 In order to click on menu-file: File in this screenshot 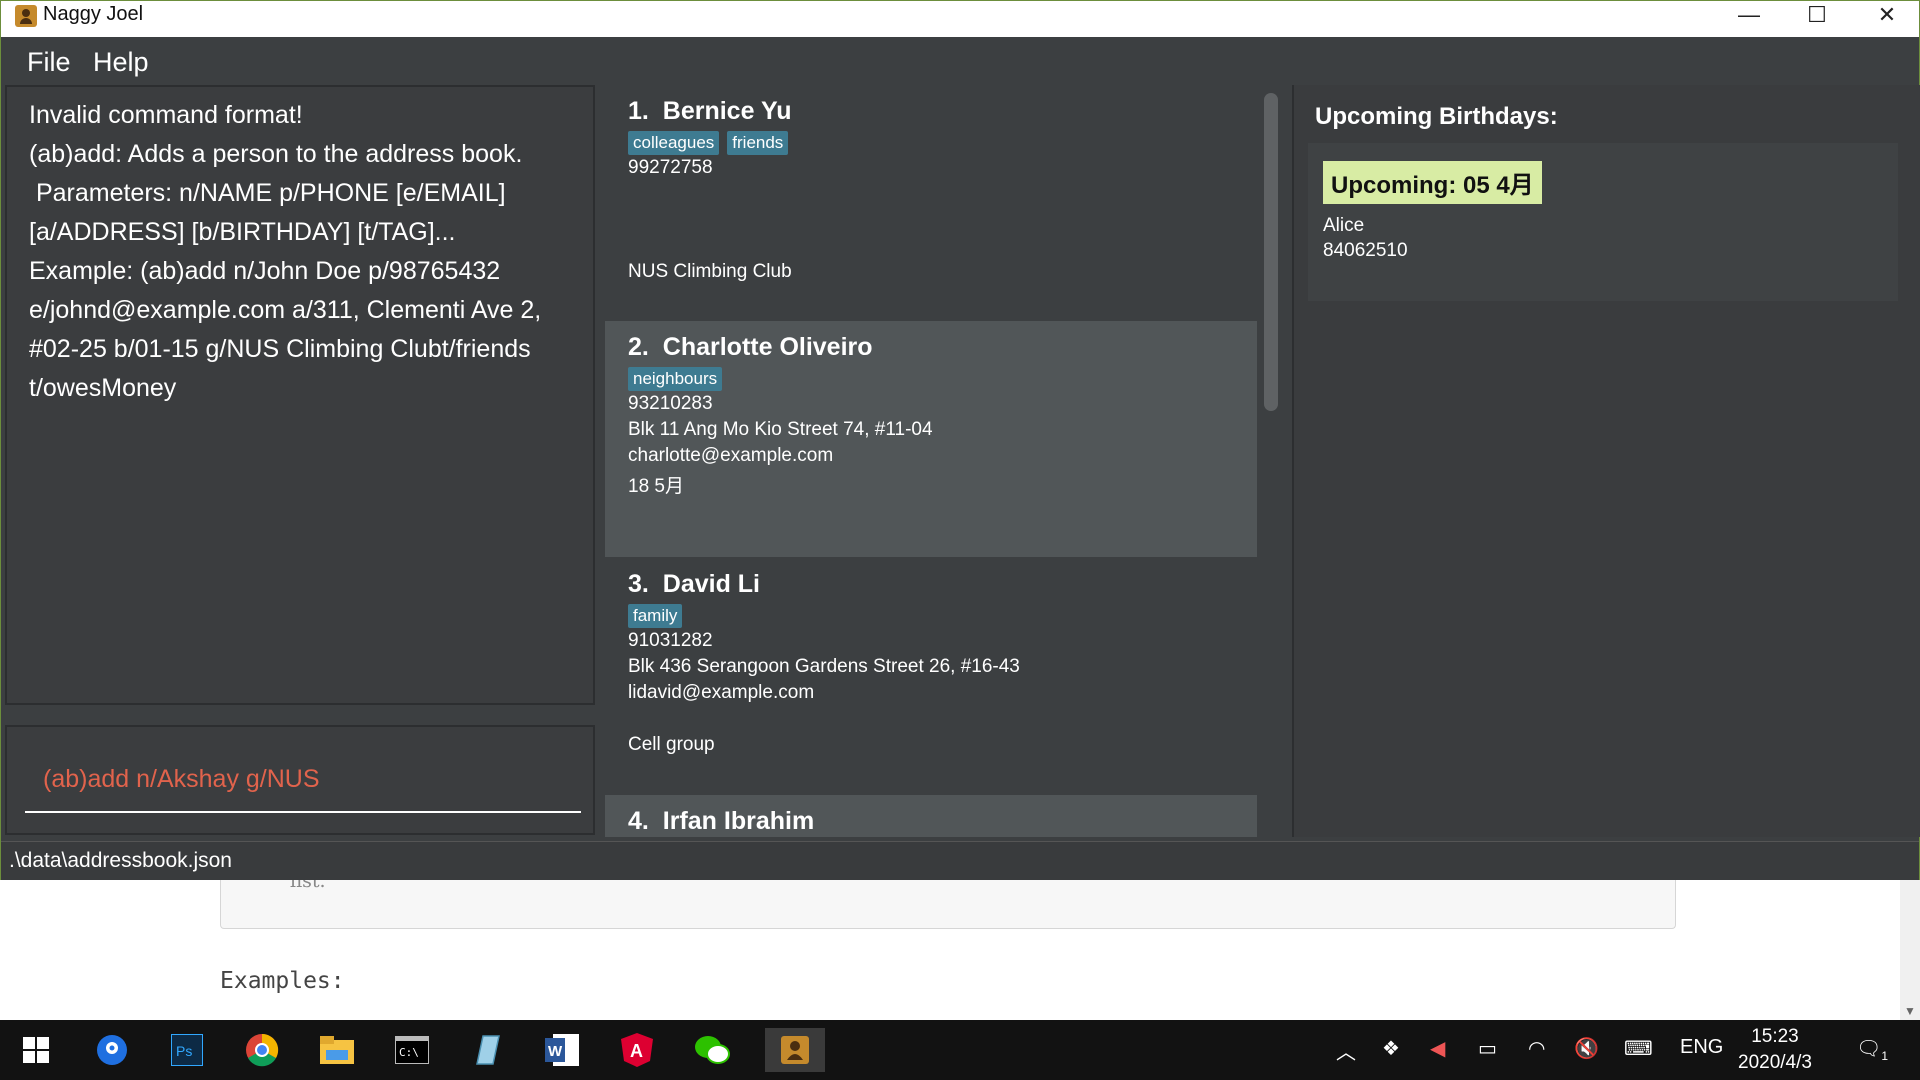, I will do `click(49, 62)`.